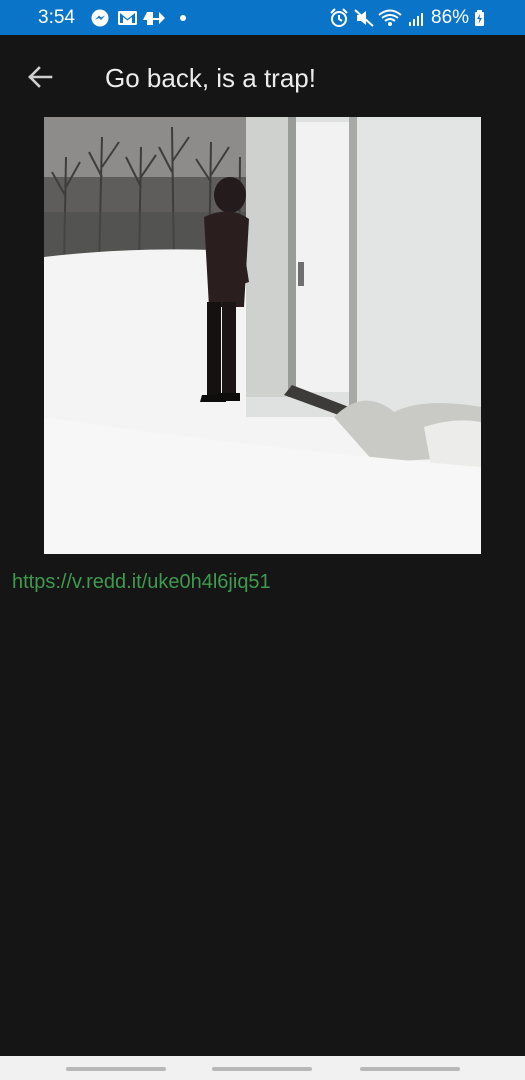 This screenshot has width=525, height=1080. I want to click on mute-icon, so click(364, 18).